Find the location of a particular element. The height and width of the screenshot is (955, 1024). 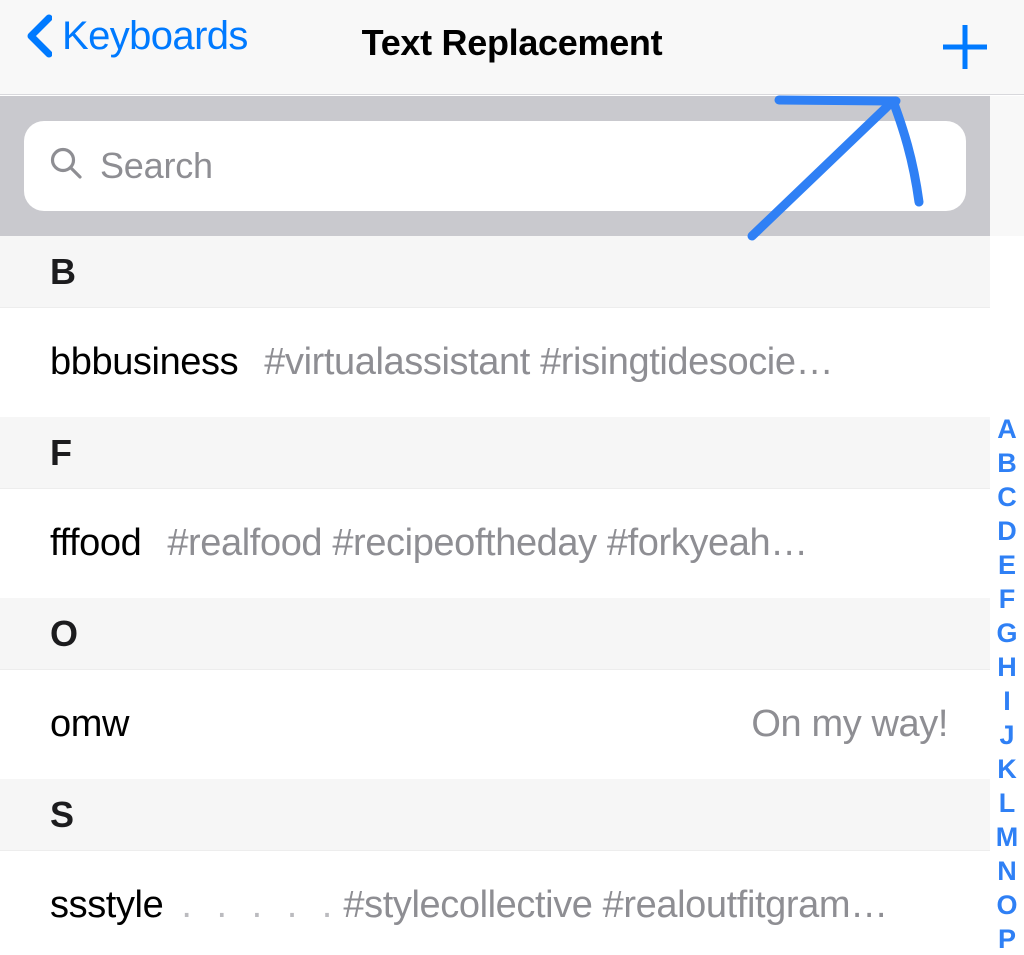

index-letter-e: E is located at coordinates (1007, 565).